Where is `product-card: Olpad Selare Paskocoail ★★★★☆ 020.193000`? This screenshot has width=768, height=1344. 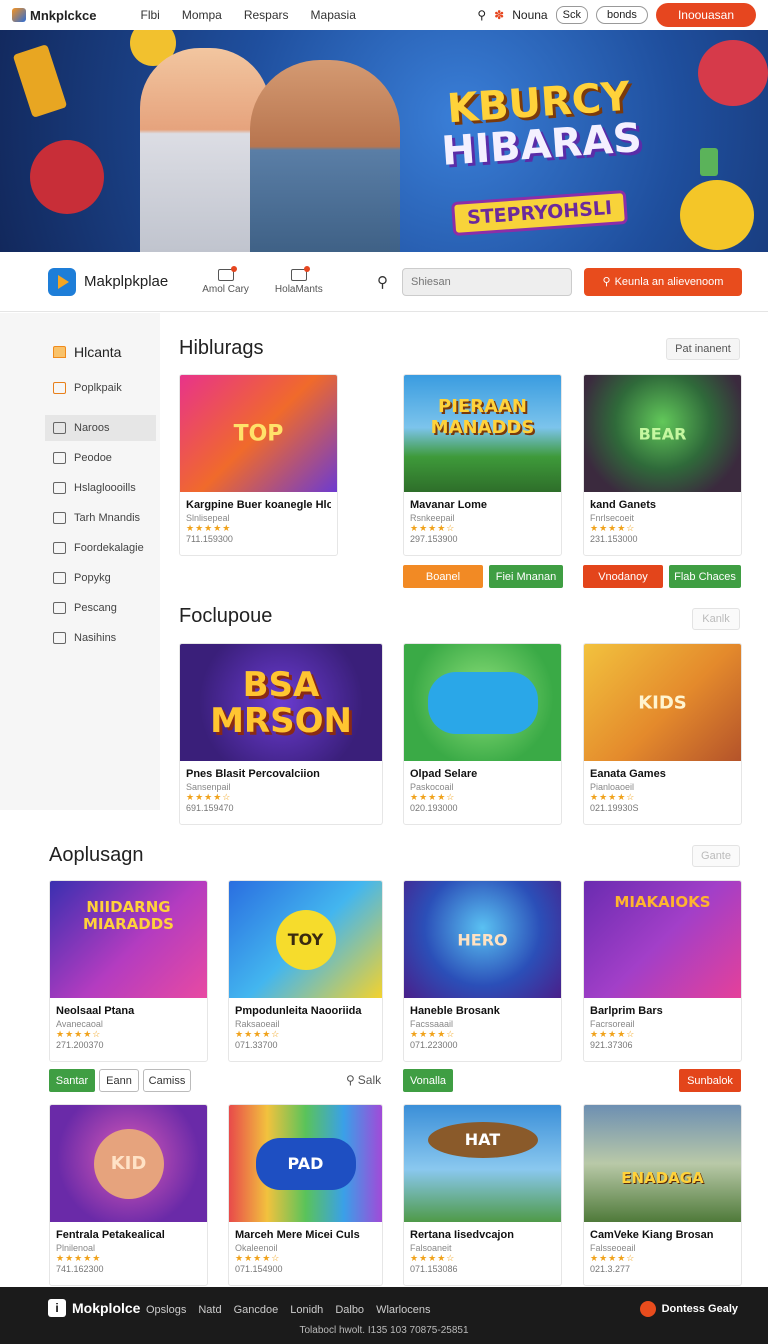 product-card: Olpad Selare Paskocoail ★★★★☆ 020.193000 is located at coordinates (482, 734).